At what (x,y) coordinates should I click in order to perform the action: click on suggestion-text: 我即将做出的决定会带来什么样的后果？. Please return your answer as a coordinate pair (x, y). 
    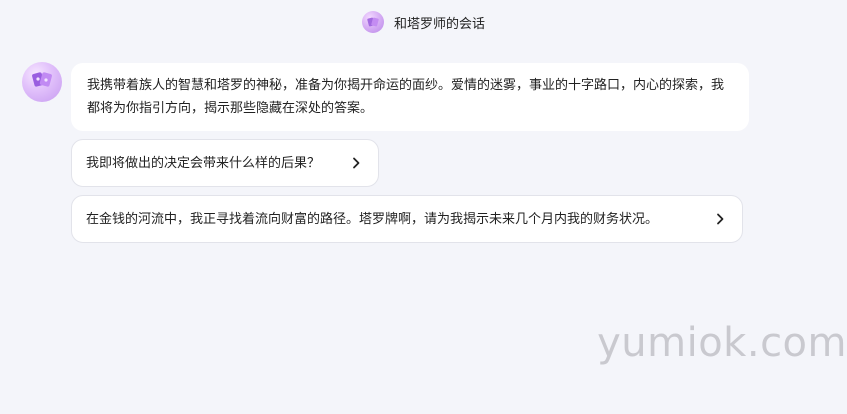
    Looking at the image, I should click on (203, 163).